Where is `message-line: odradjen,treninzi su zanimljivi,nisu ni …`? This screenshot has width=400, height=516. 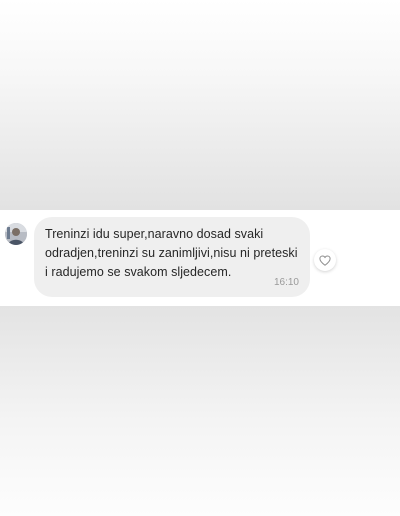 message-line: odradjen,treninzi su zanimljivi,nisu ni … is located at coordinates (171, 253).